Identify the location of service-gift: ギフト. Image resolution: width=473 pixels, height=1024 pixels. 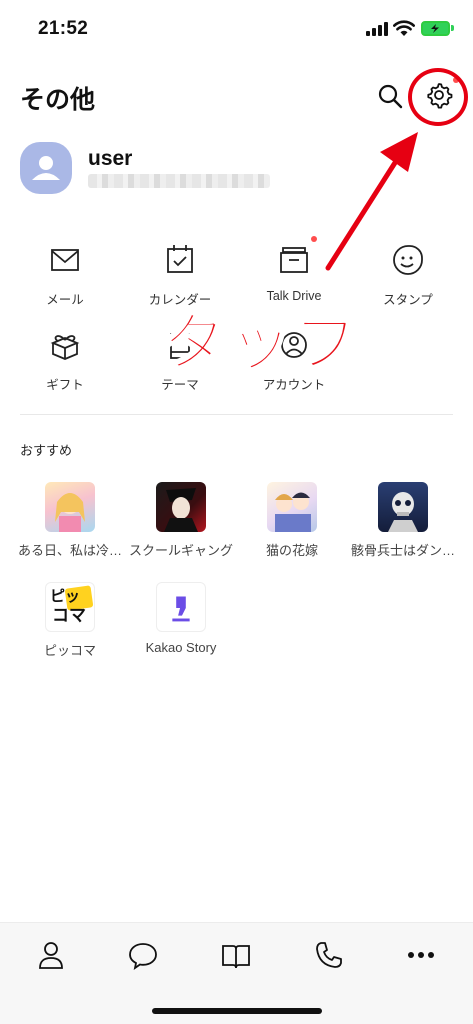
(65, 360).